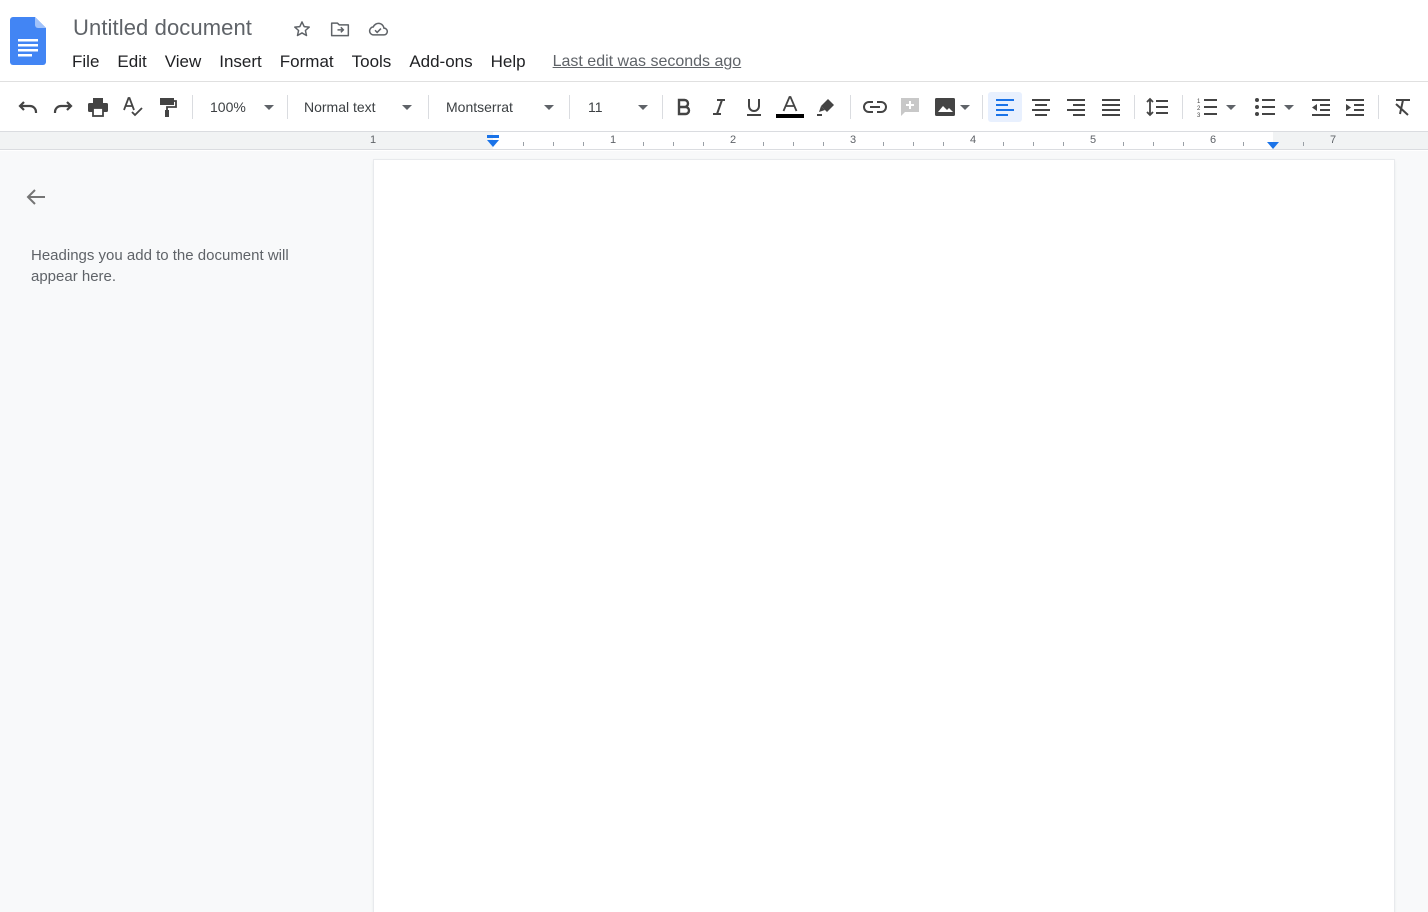 The image size is (1428, 912). What do you see at coordinates (302, 29) in the screenshot?
I see `star-icon` at bounding box center [302, 29].